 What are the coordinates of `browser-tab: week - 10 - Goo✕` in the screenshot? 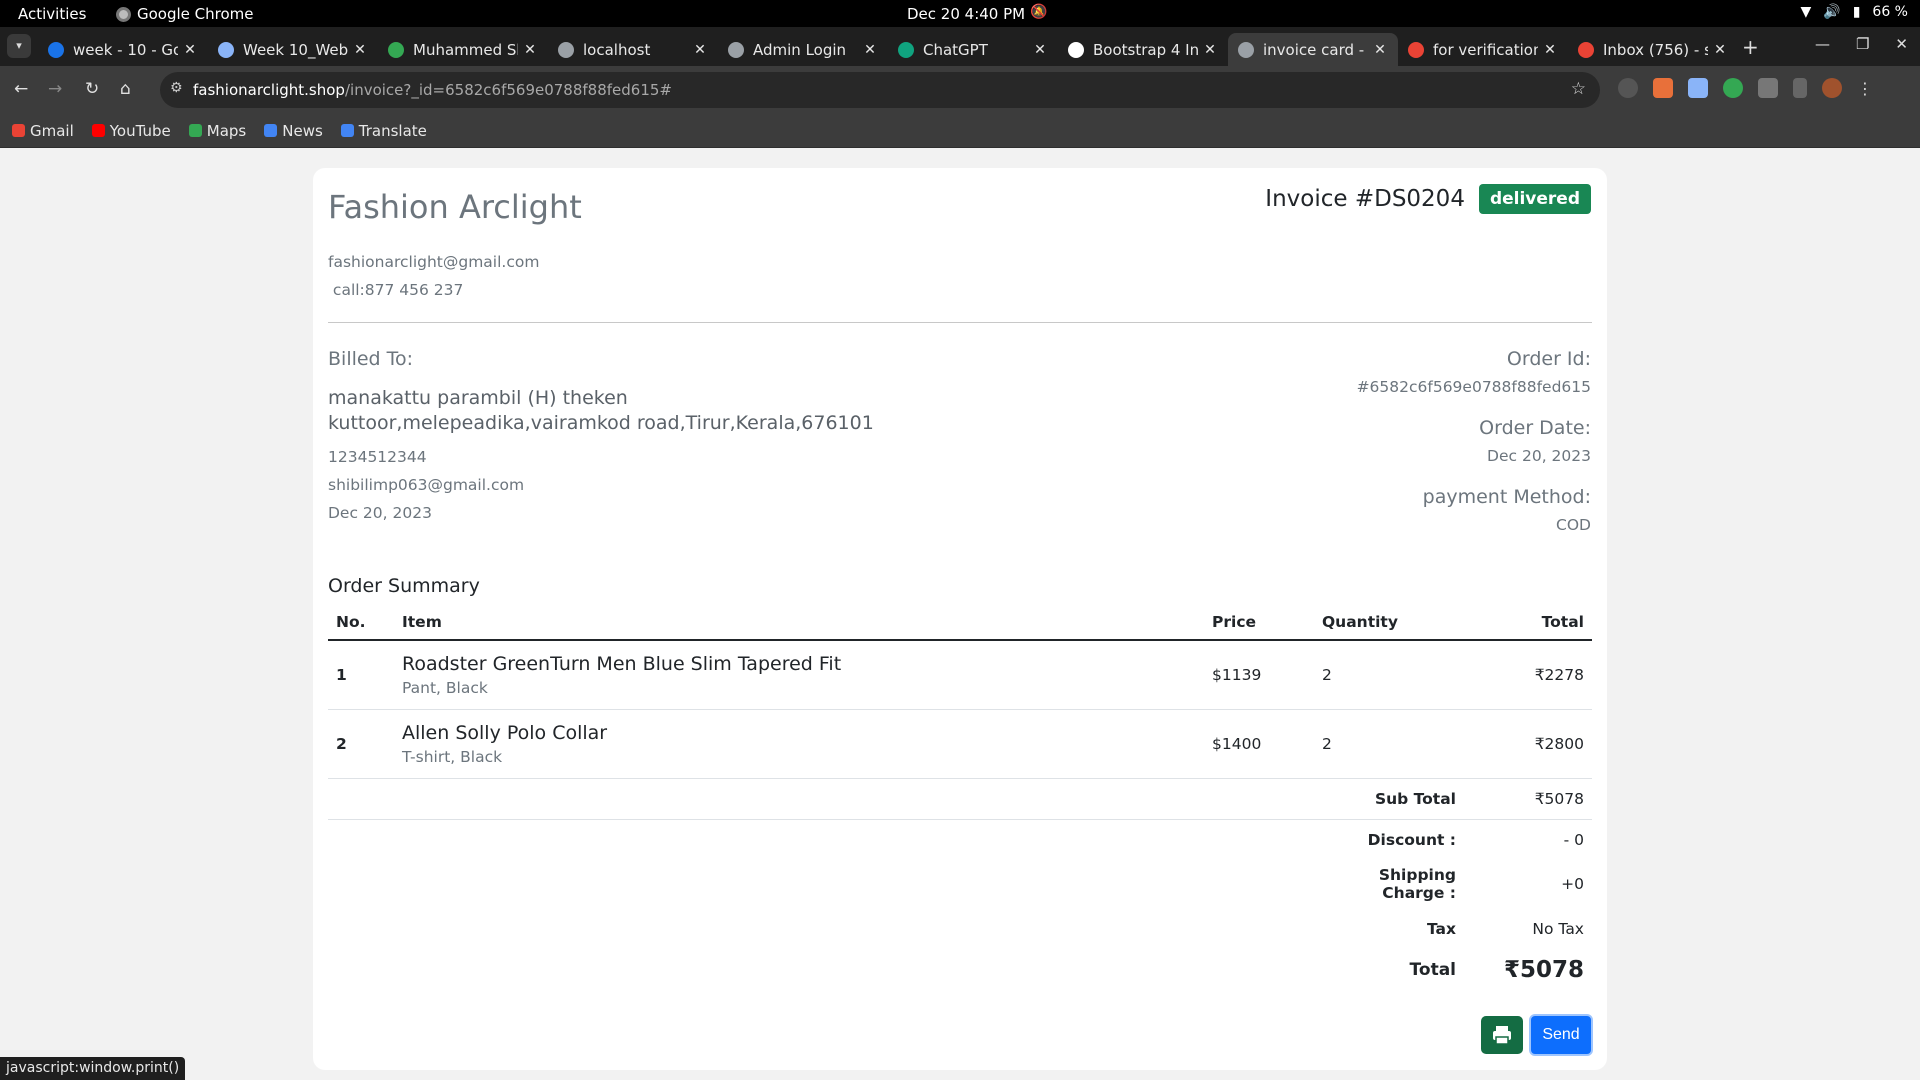 It's located at (123, 49).